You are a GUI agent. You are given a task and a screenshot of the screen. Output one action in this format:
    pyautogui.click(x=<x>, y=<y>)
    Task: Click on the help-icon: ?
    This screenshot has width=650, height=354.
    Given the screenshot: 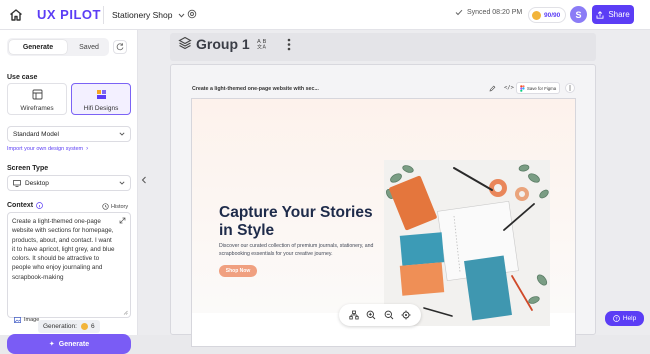 What is the action you would take?
    pyautogui.click(x=616, y=318)
    